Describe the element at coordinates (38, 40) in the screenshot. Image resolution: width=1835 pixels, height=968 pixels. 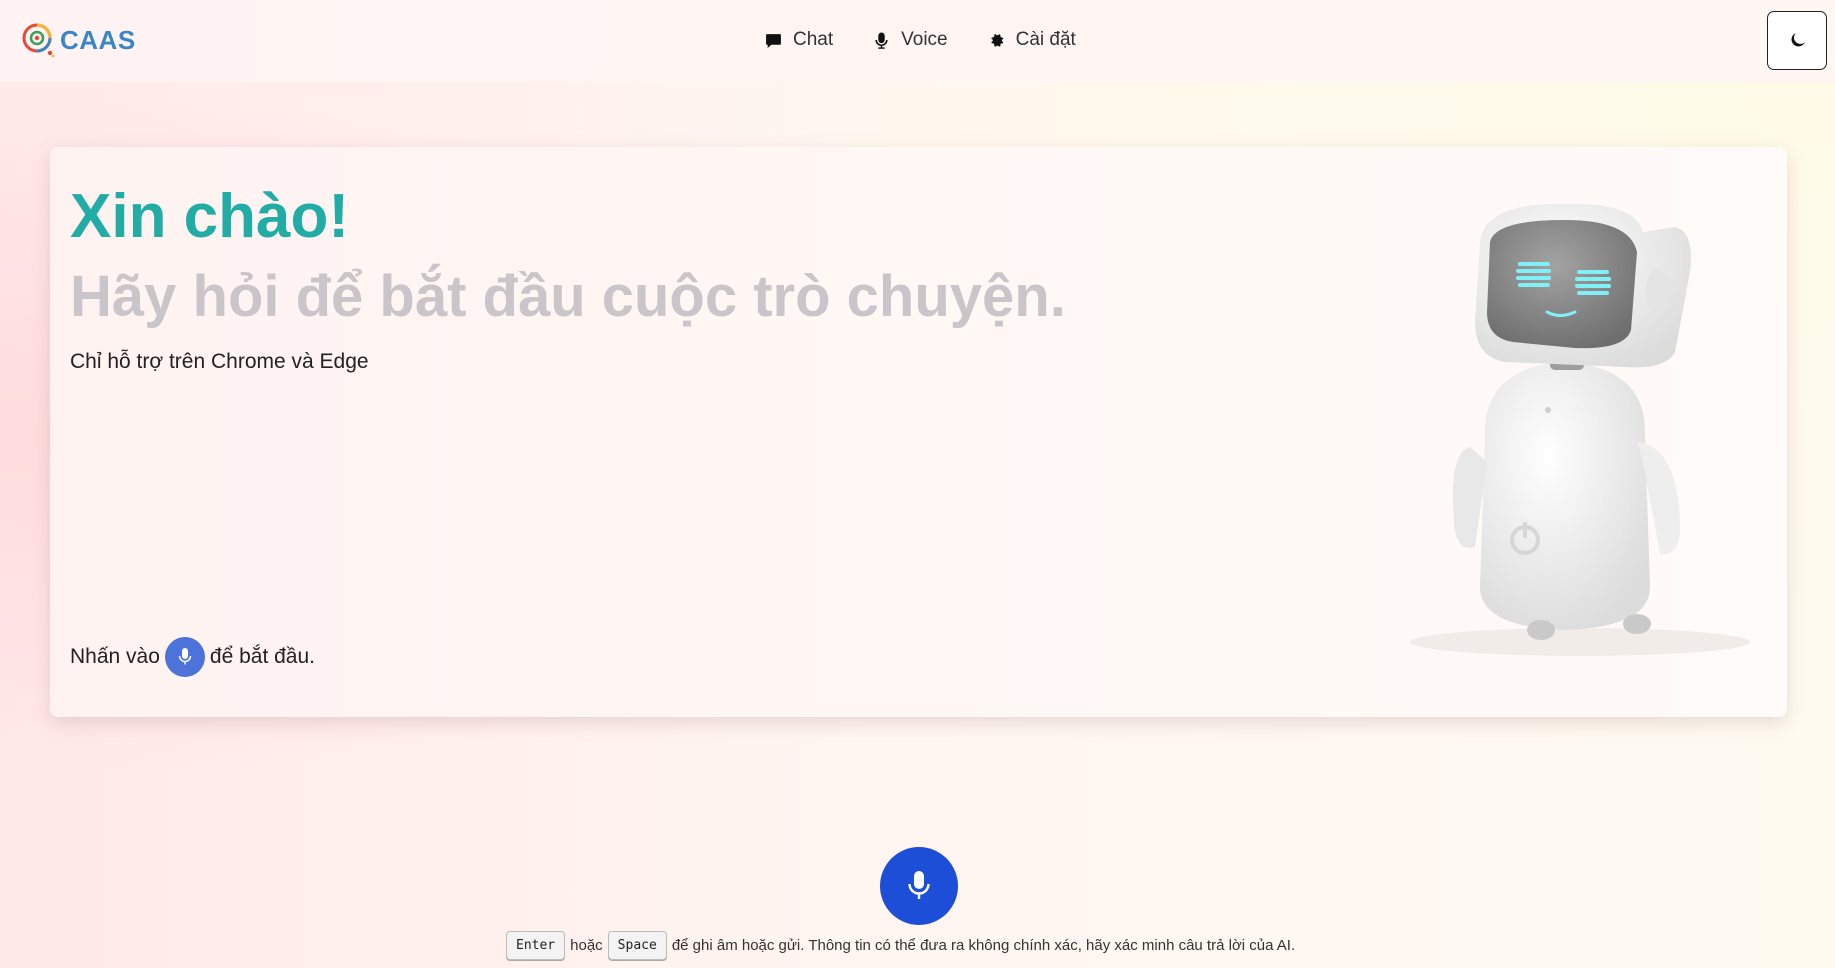
I see `brand-logo-icon` at that location.